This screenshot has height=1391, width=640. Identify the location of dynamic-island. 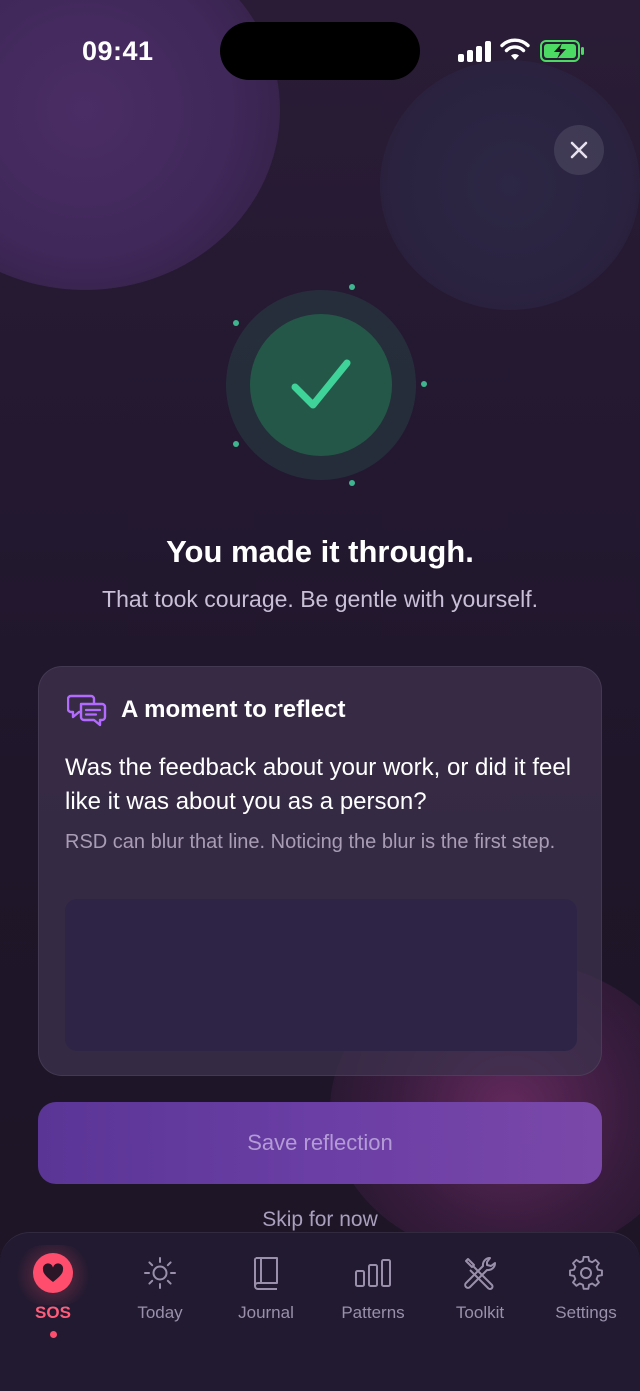
(320, 51).